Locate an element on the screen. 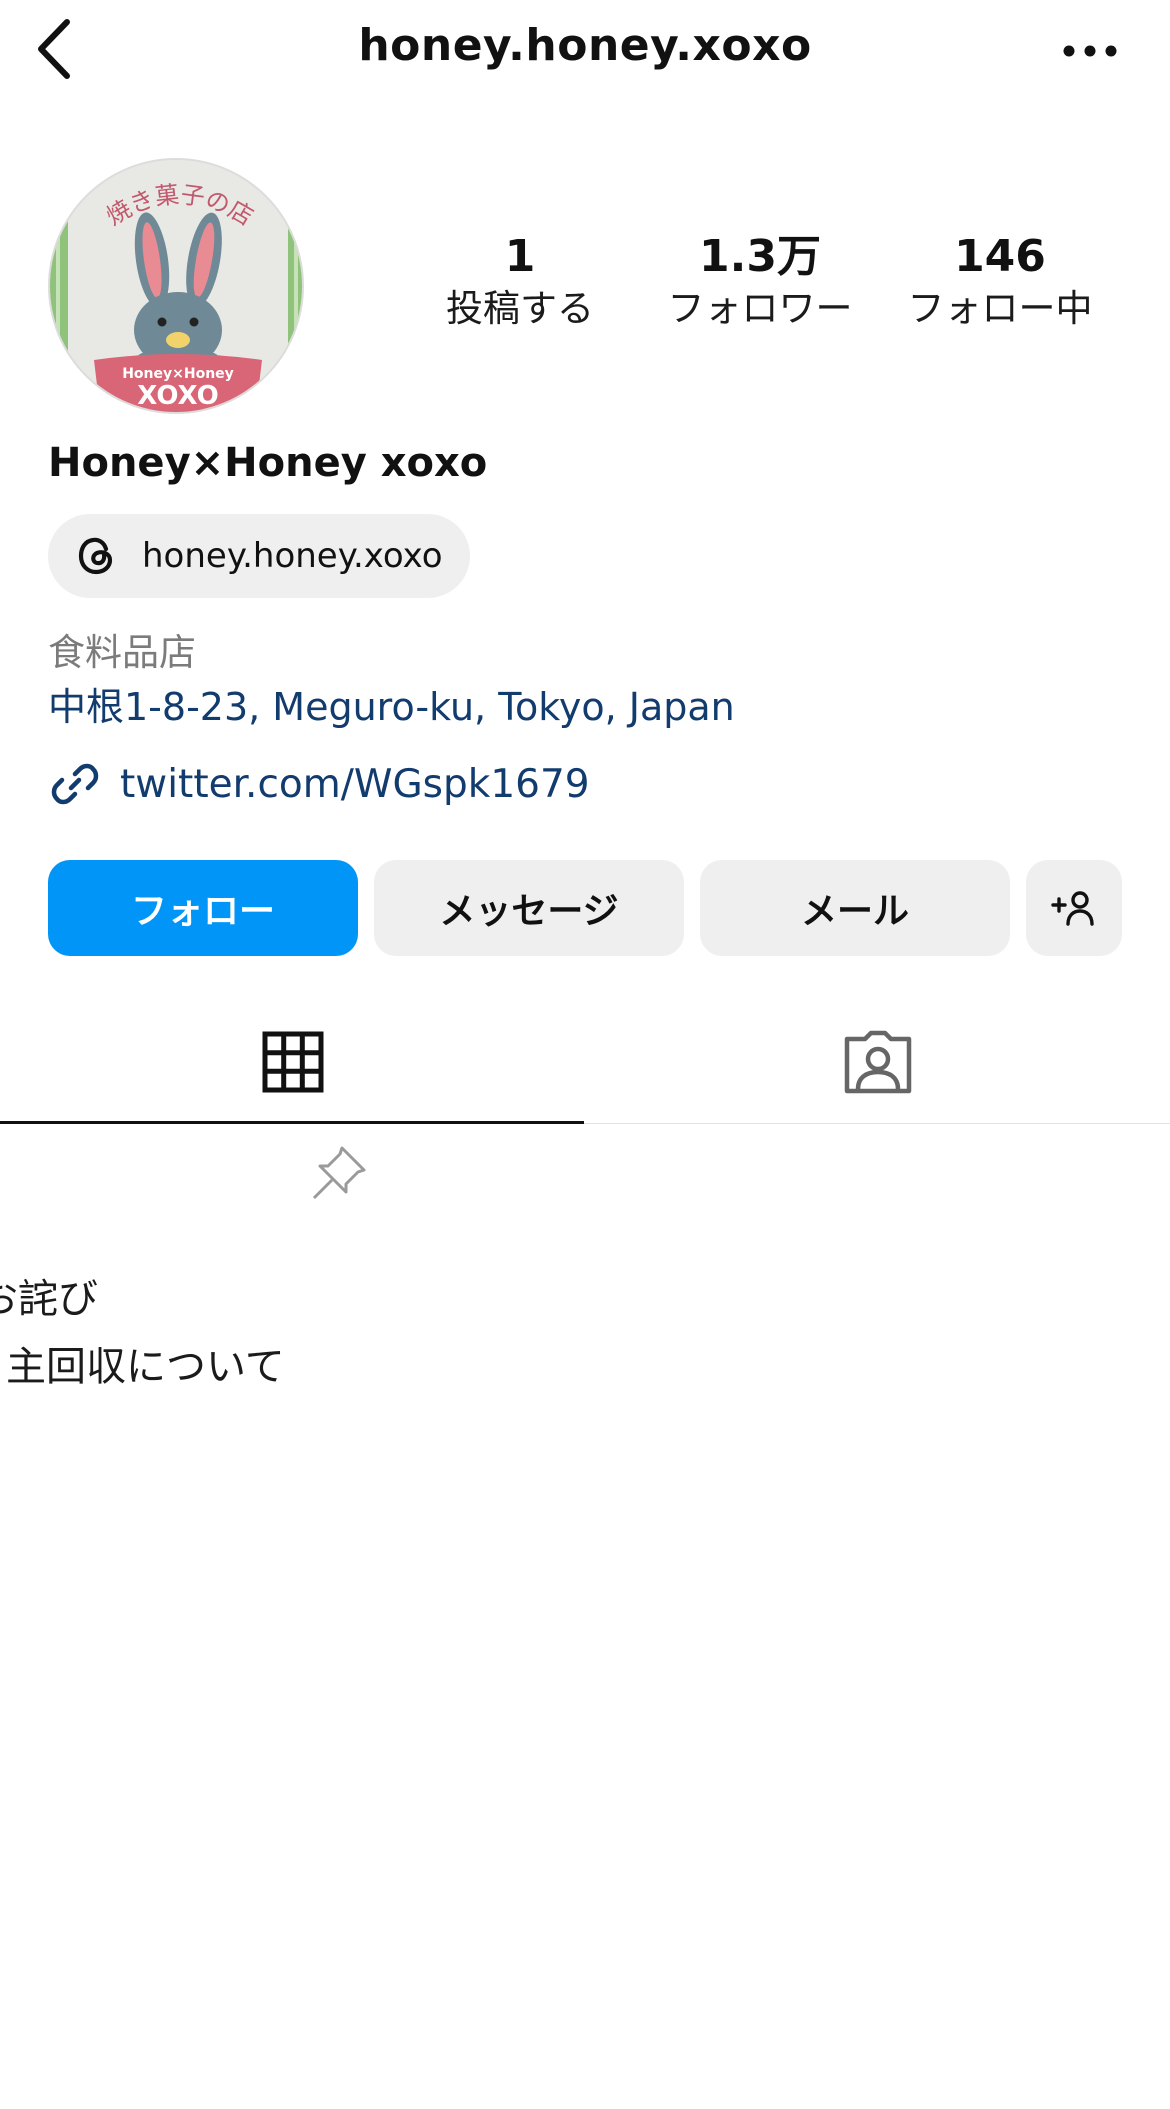  avatar-xoxo-text: XOXO is located at coordinates (178, 396).